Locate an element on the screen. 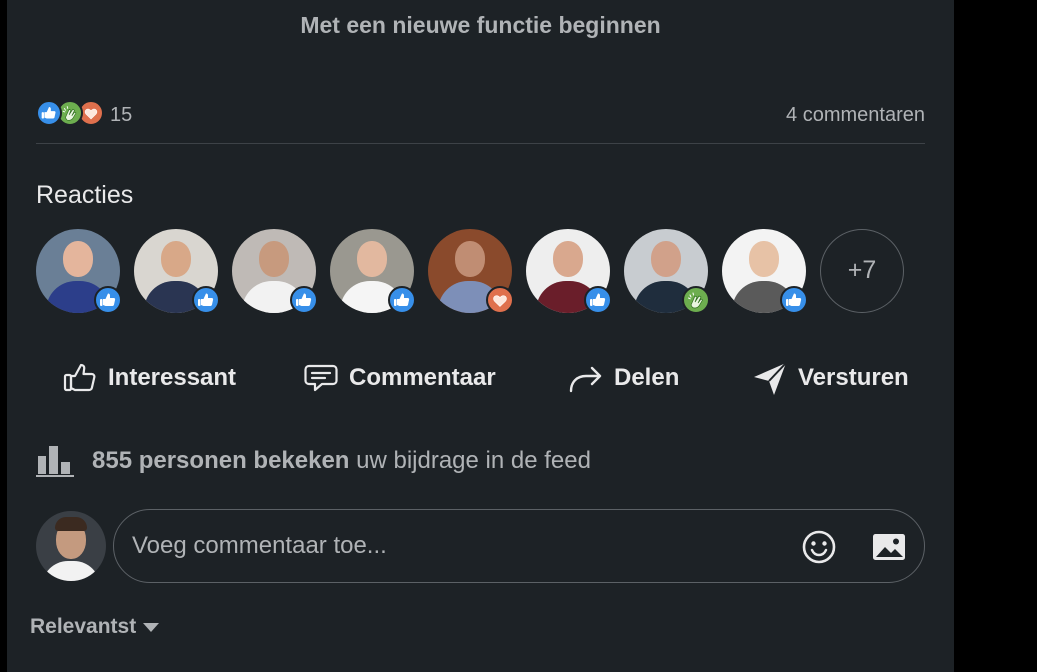  share-arrow-icon is located at coordinates (585, 379).